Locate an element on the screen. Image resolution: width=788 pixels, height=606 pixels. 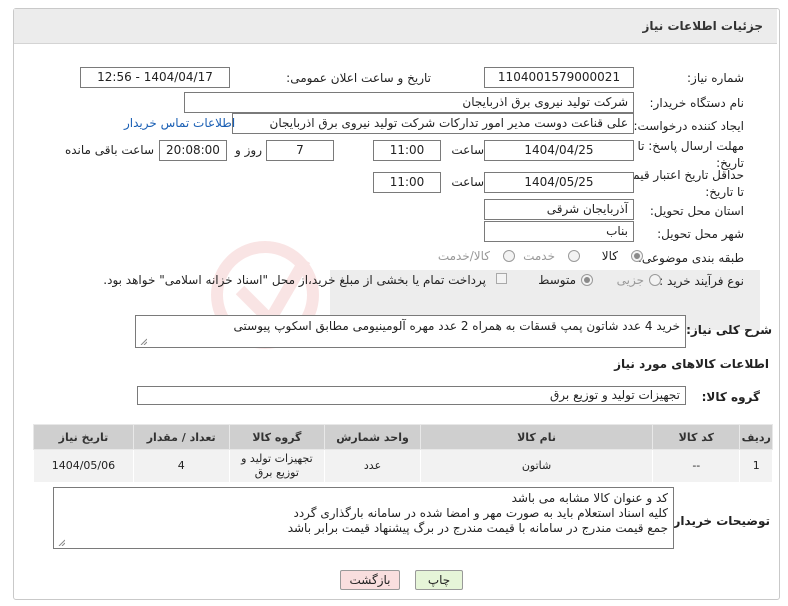
contact-info-link: اطلاعات تماس خریدار is located at coordinates (179, 123).